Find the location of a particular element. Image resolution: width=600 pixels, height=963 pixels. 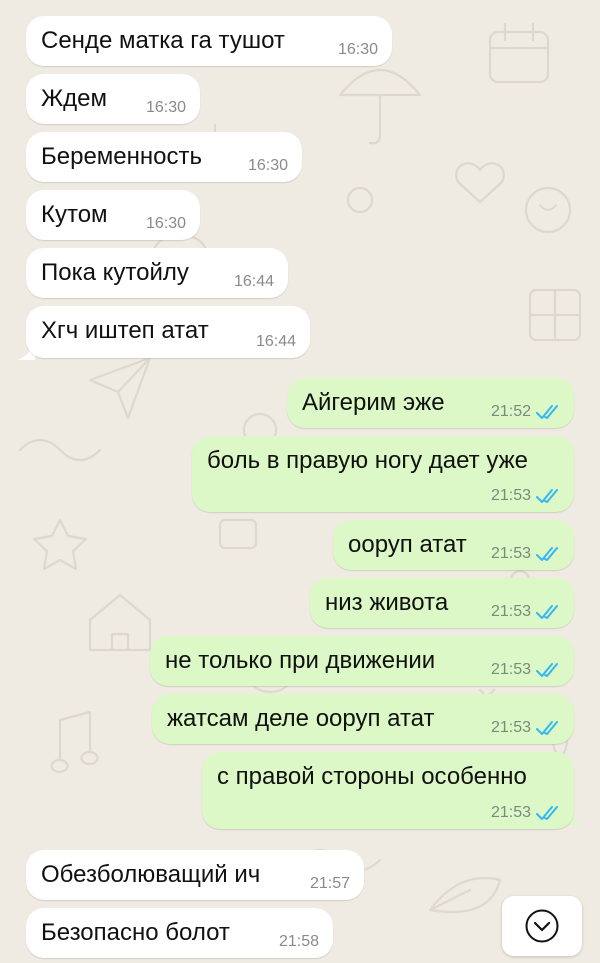

message-timestamp: 21:58 is located at coordinates (298, 941).